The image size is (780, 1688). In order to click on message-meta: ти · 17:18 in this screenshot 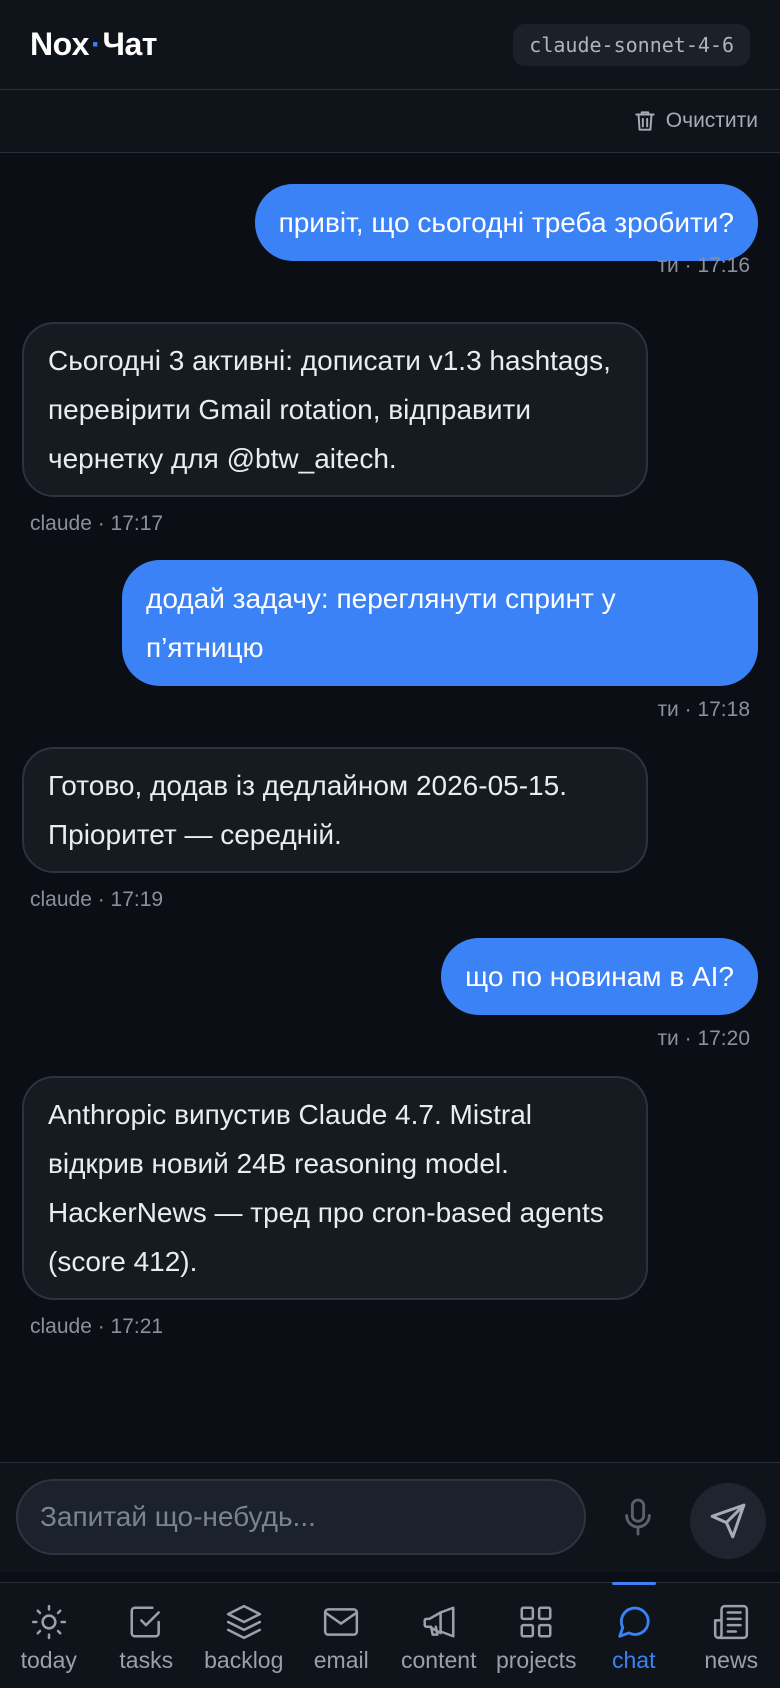, I will do `click(703, 709)`.